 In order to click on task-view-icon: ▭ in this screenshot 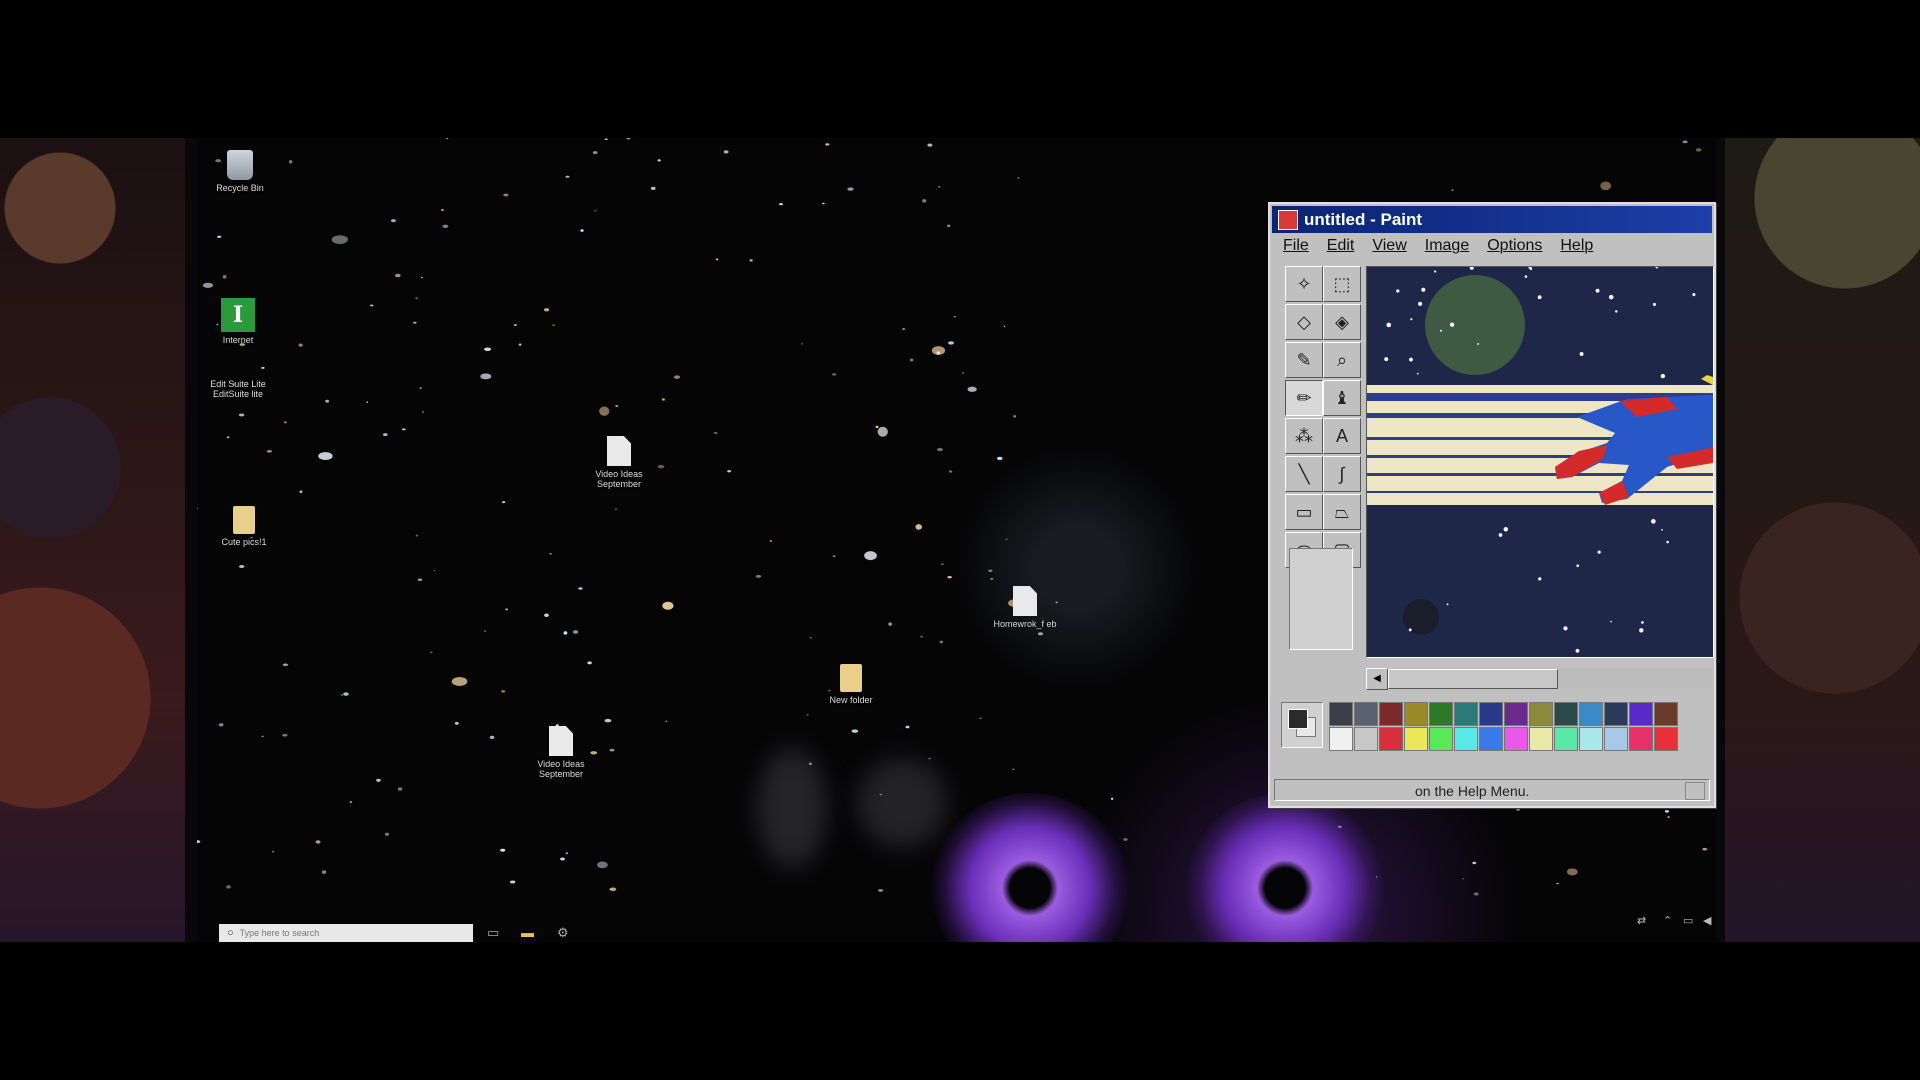, I will do `click(493, 933)`.